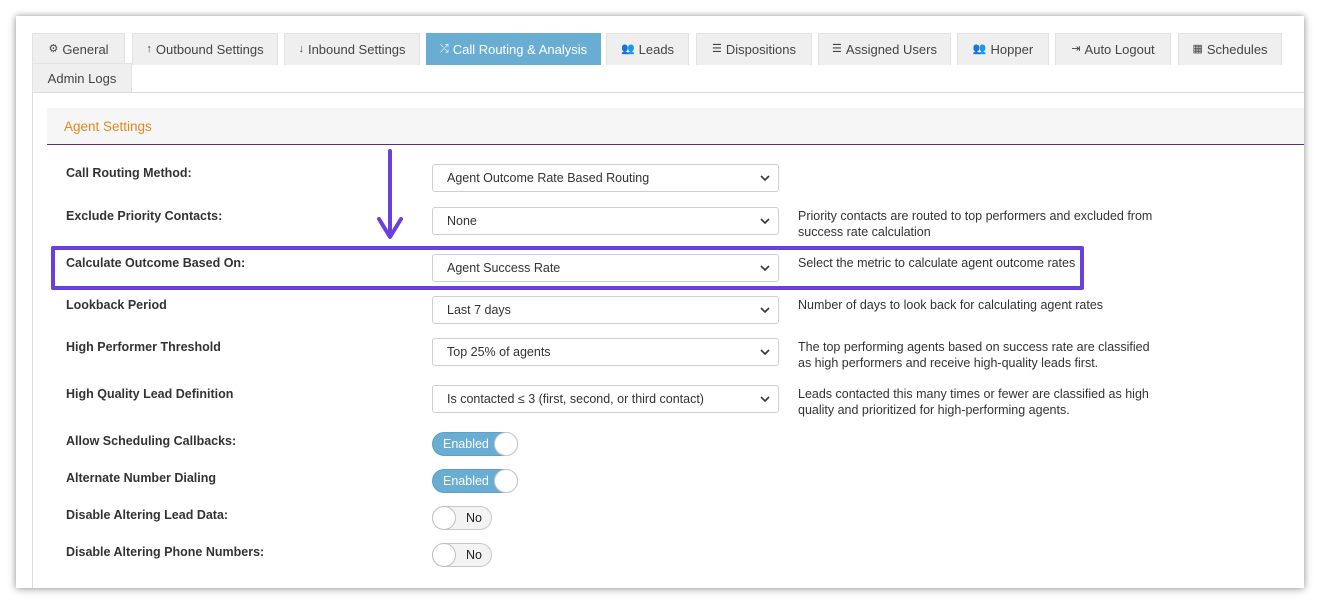  I want to click on routing-method-select: Agent Outcome Rate Based Routing, so click(605, 178).